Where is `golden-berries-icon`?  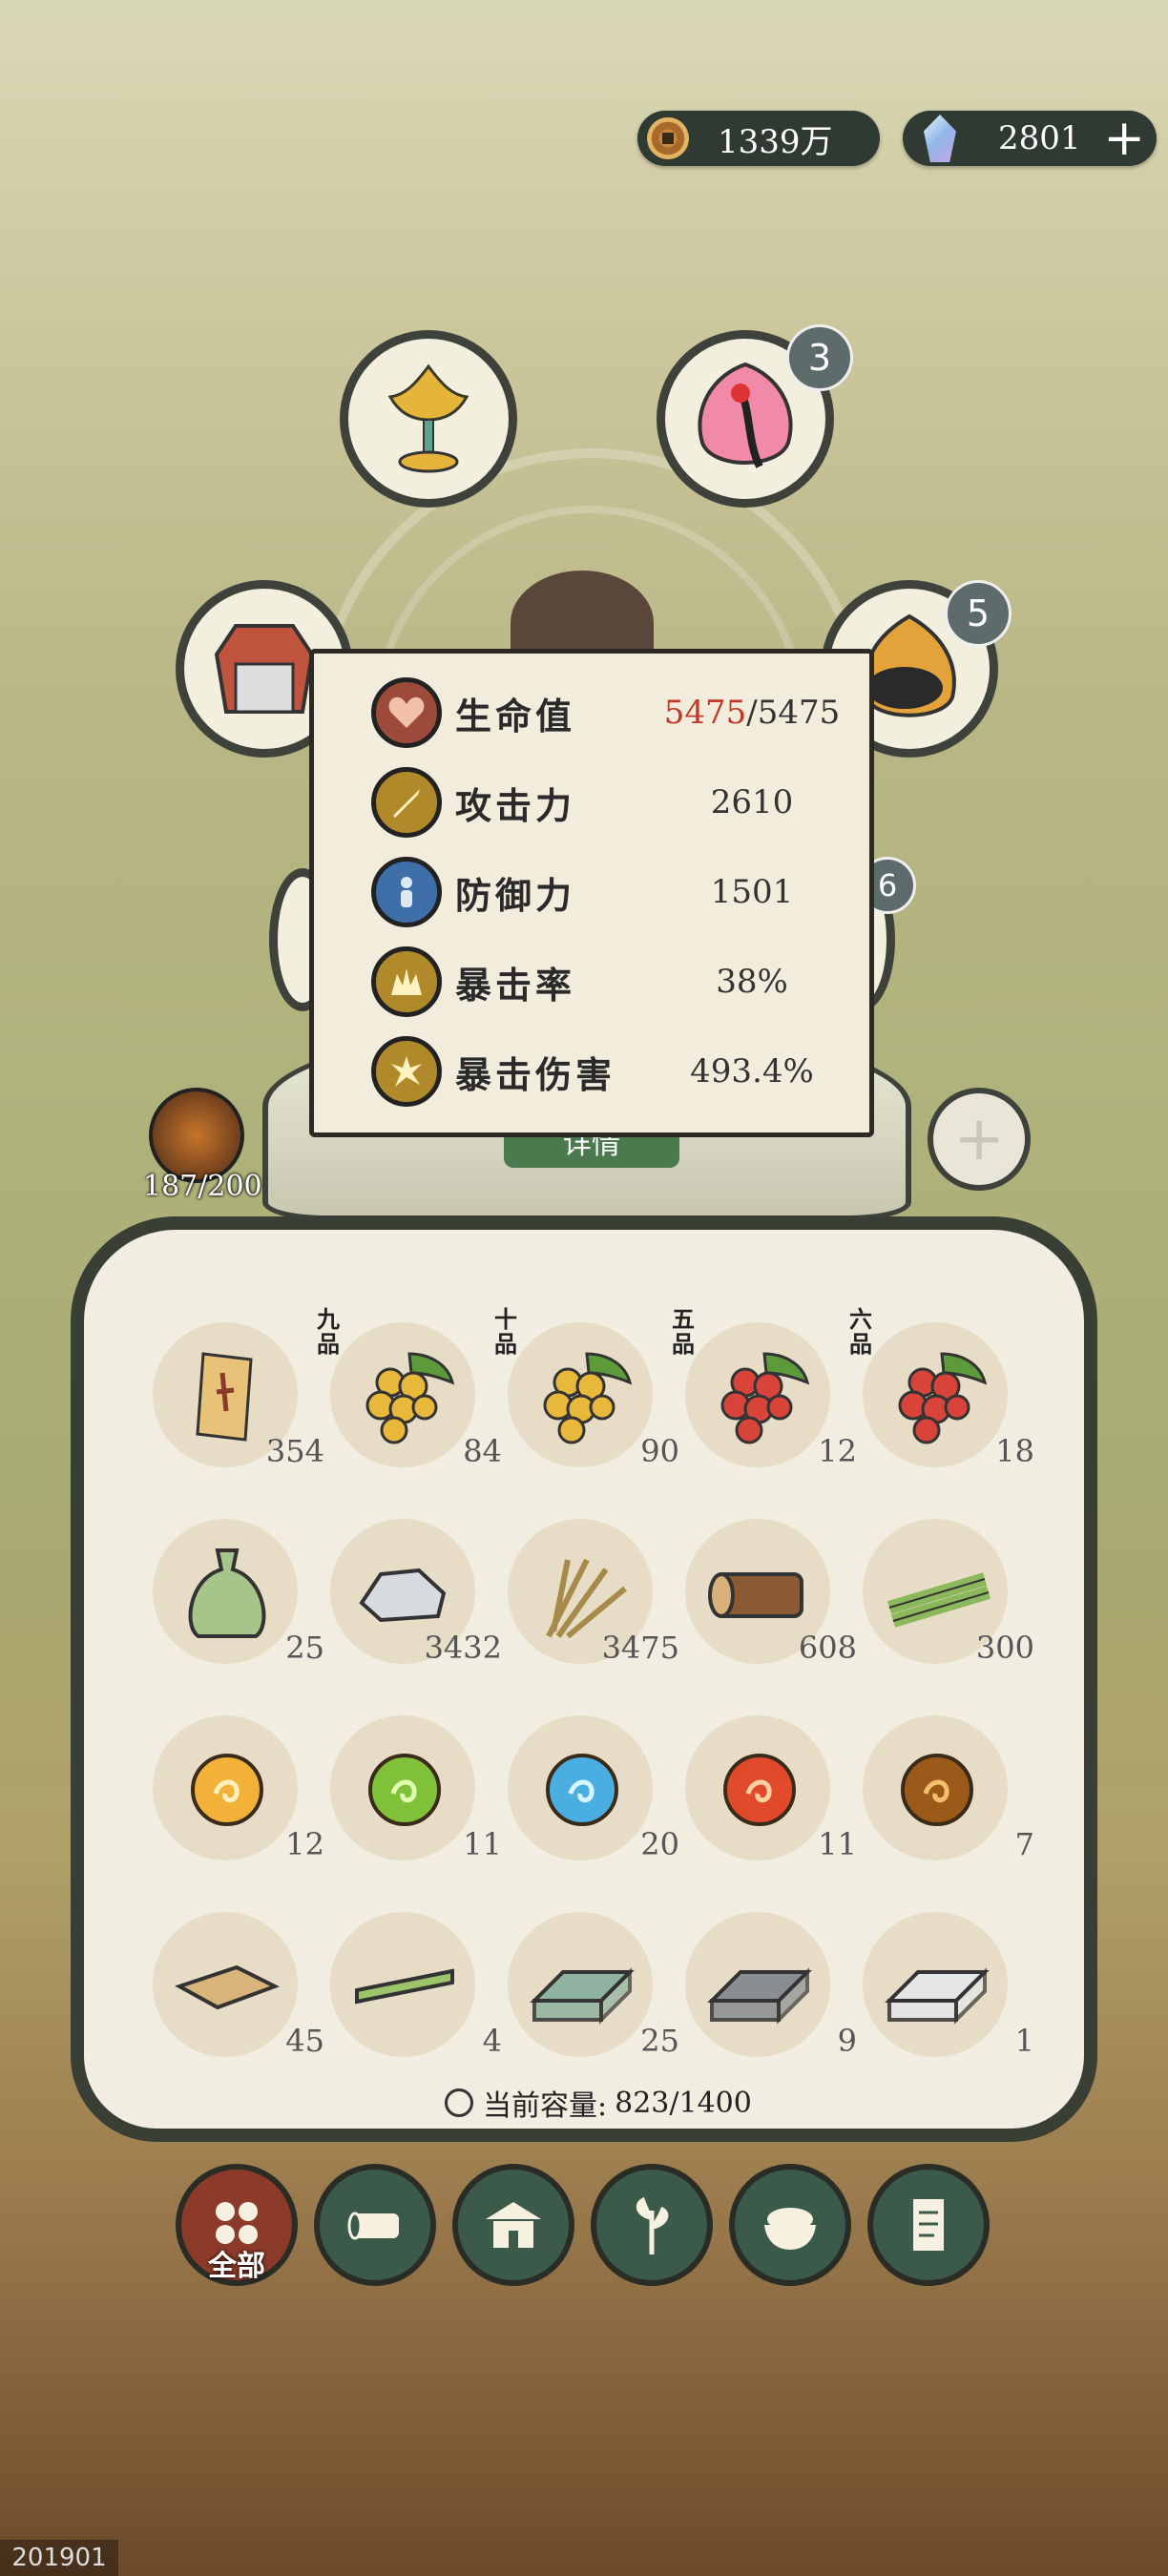
golden-berries-icon is located at coordinates (582, 1396).